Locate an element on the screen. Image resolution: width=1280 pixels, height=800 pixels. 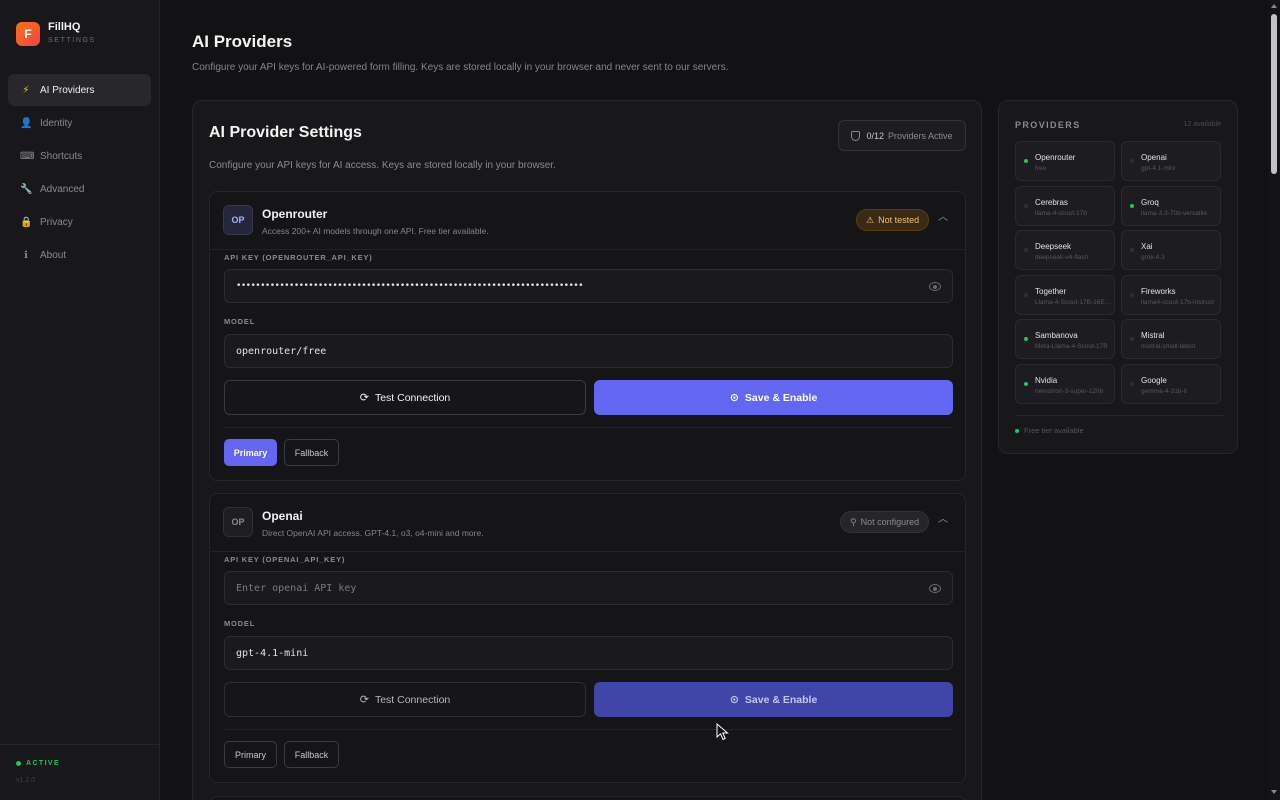
keyboard-icon: ⌨ is located at coordinates (27, 156).